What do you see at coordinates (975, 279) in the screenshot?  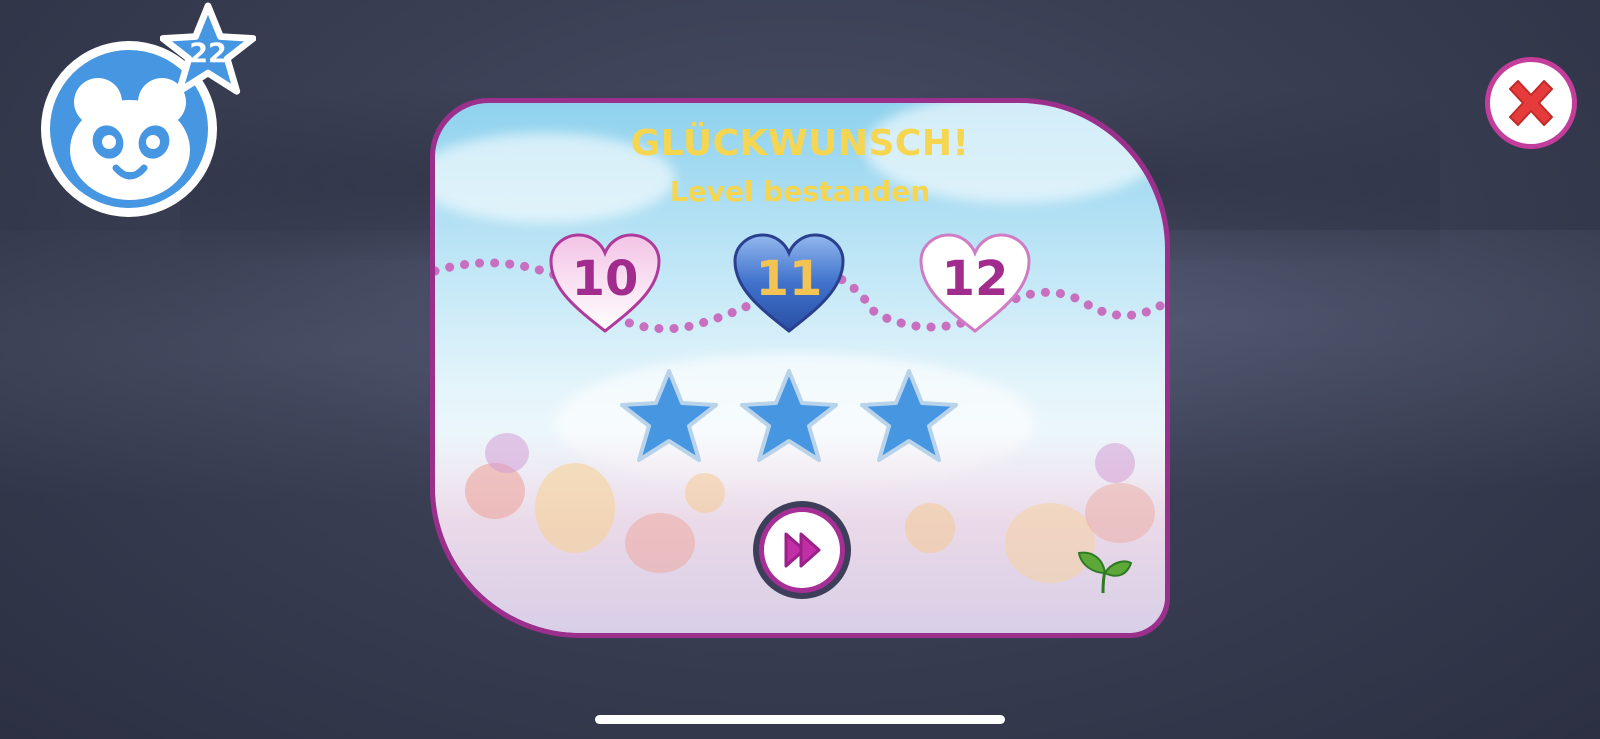 I see `level-number: 12` at bounding box center [975, 279].